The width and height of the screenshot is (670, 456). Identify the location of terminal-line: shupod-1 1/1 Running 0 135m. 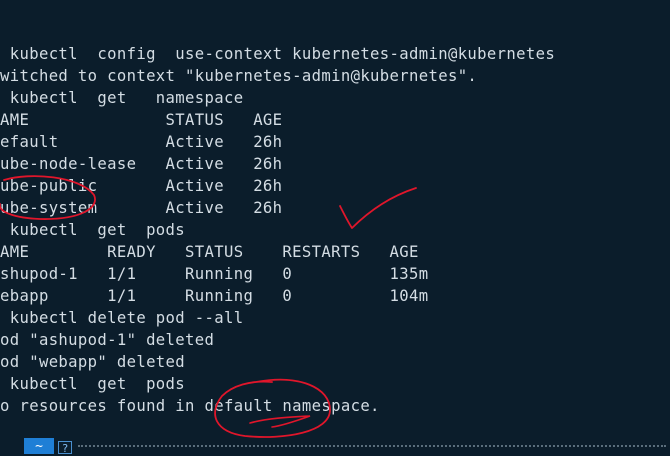
(214, 274).